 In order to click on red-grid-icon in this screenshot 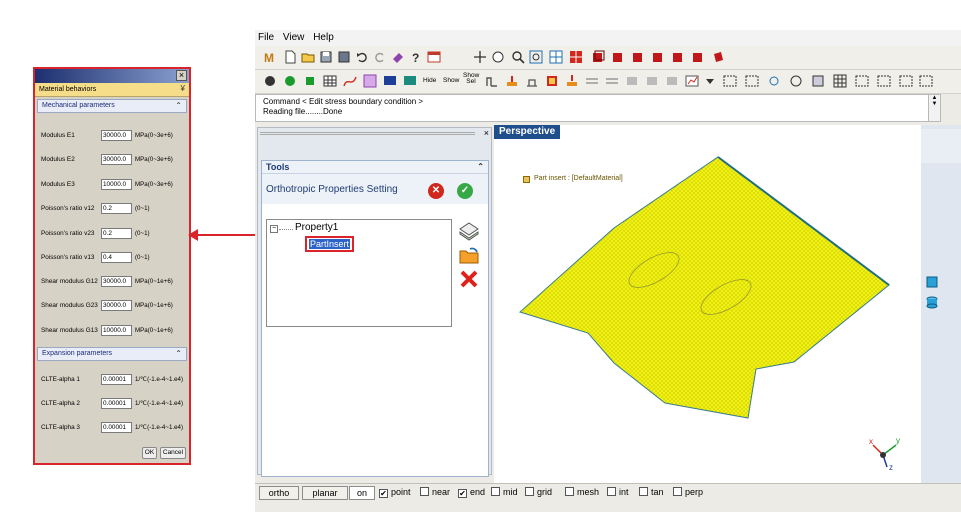, I will do `click(576, 57)`.